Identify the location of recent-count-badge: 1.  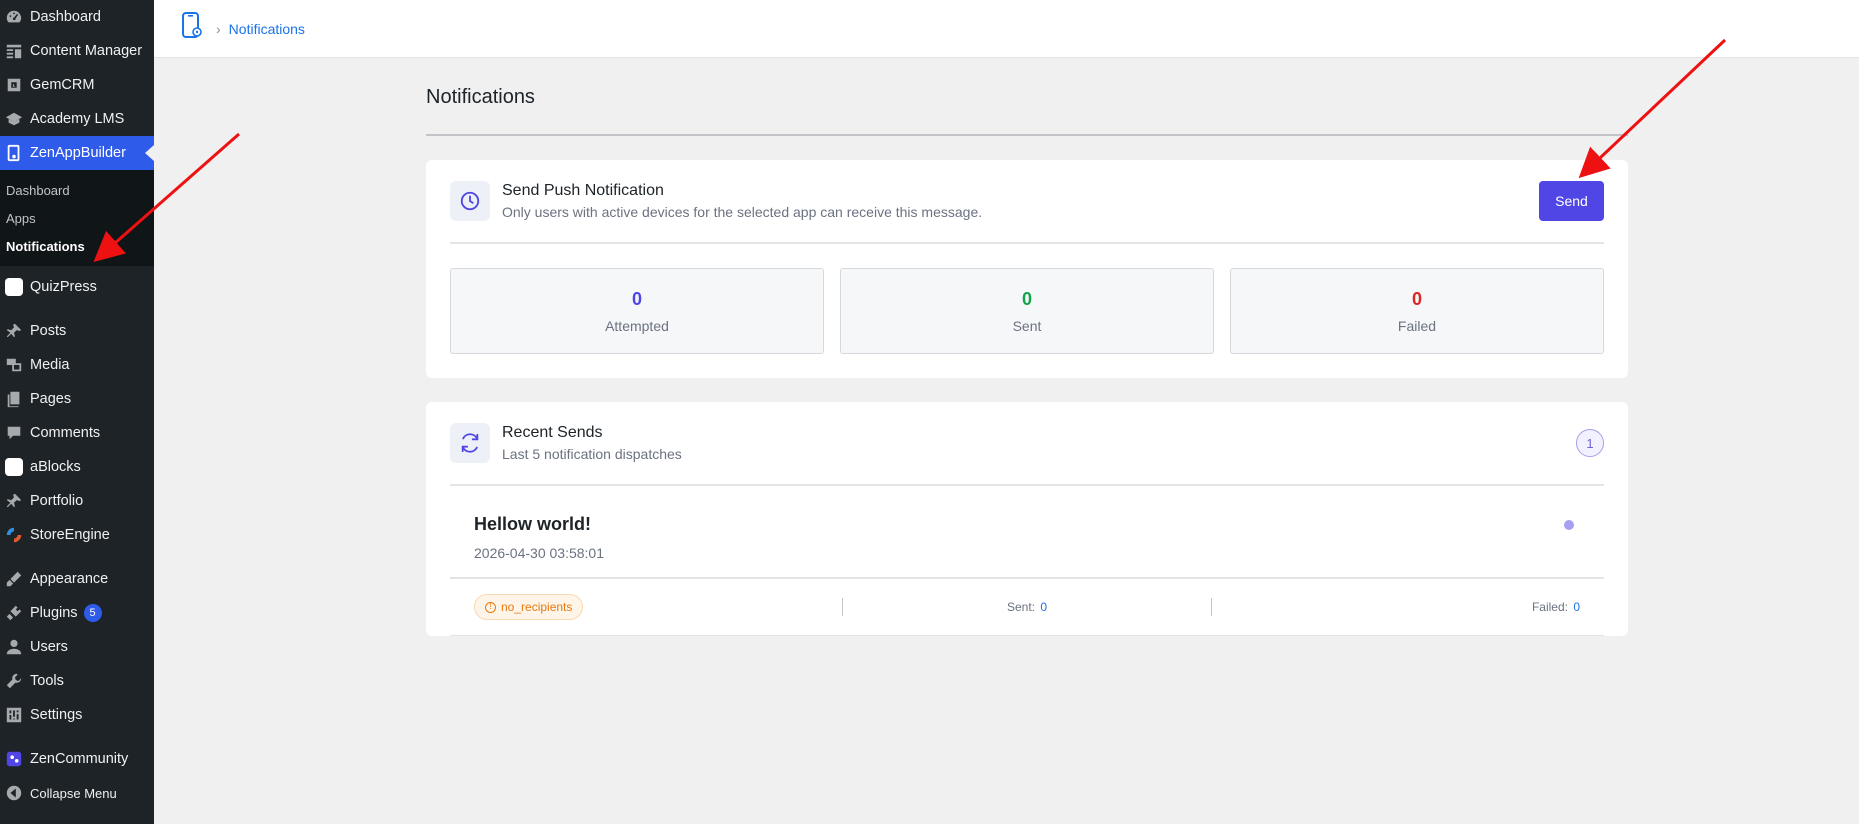
(1590, 443).